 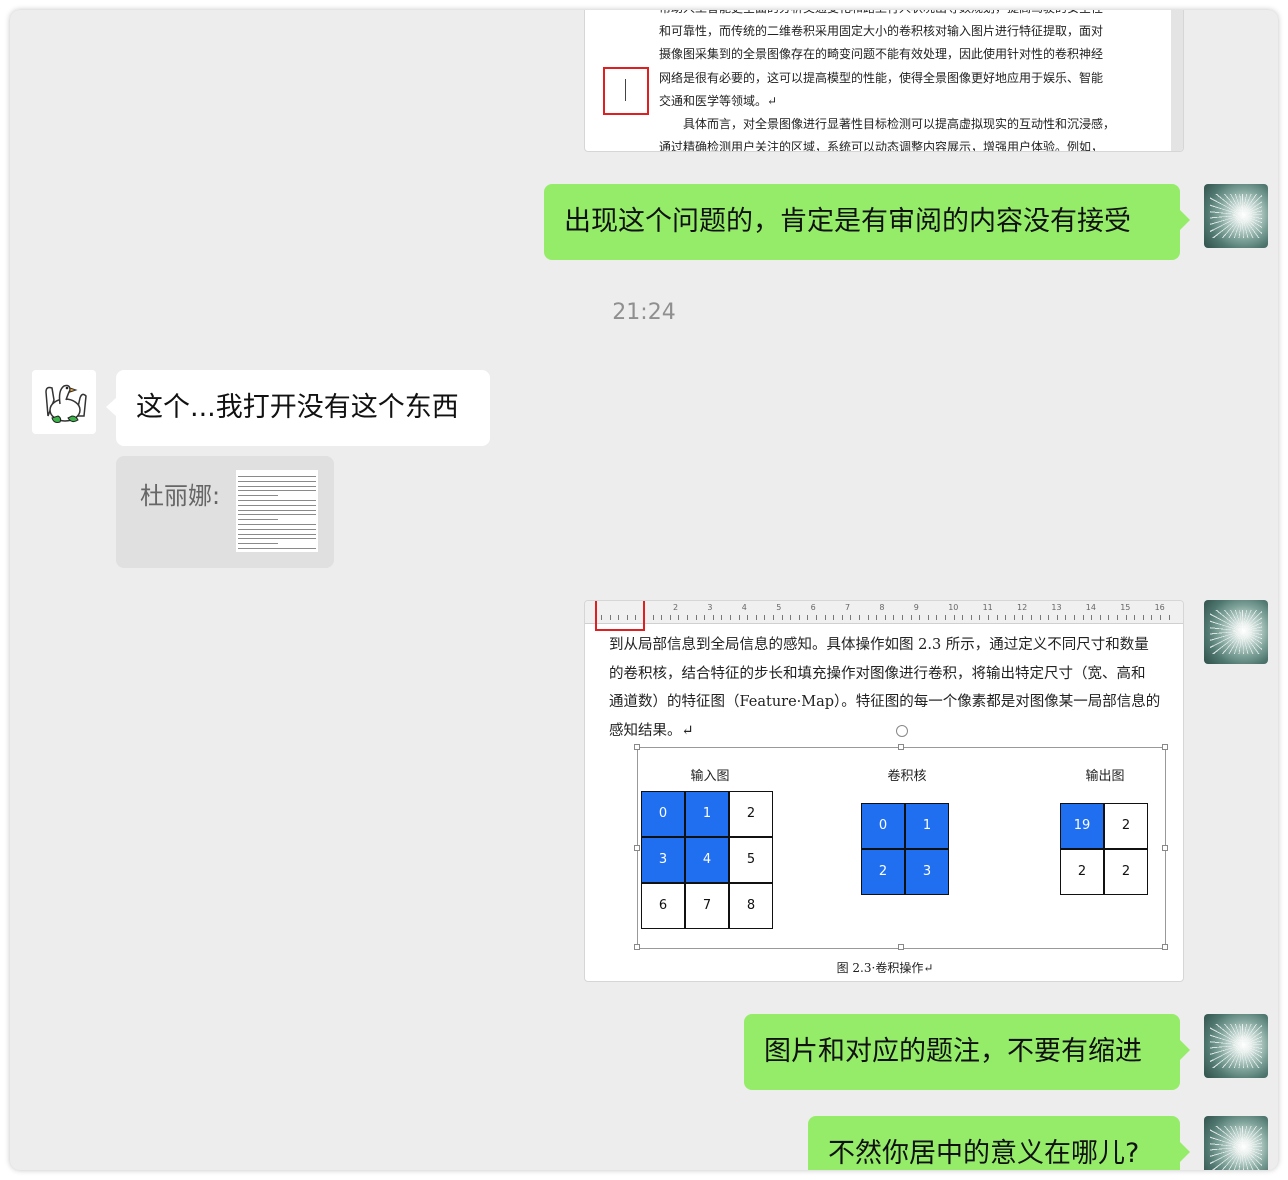 I want to click on ruler-number: 5, so click(x=779, y=607).